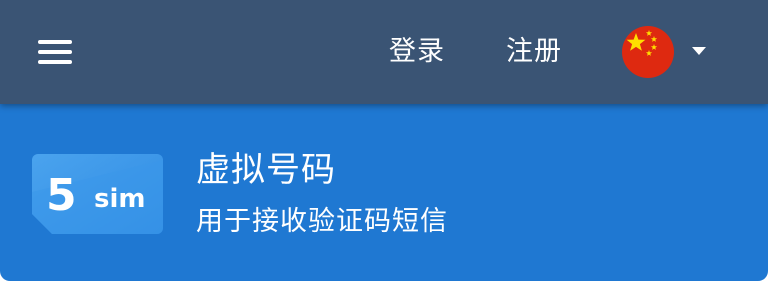 The image size is (768, 284). Describe the element at coordinates (534, 52) in the screenshot. I see `register-link: 注册` at that location.